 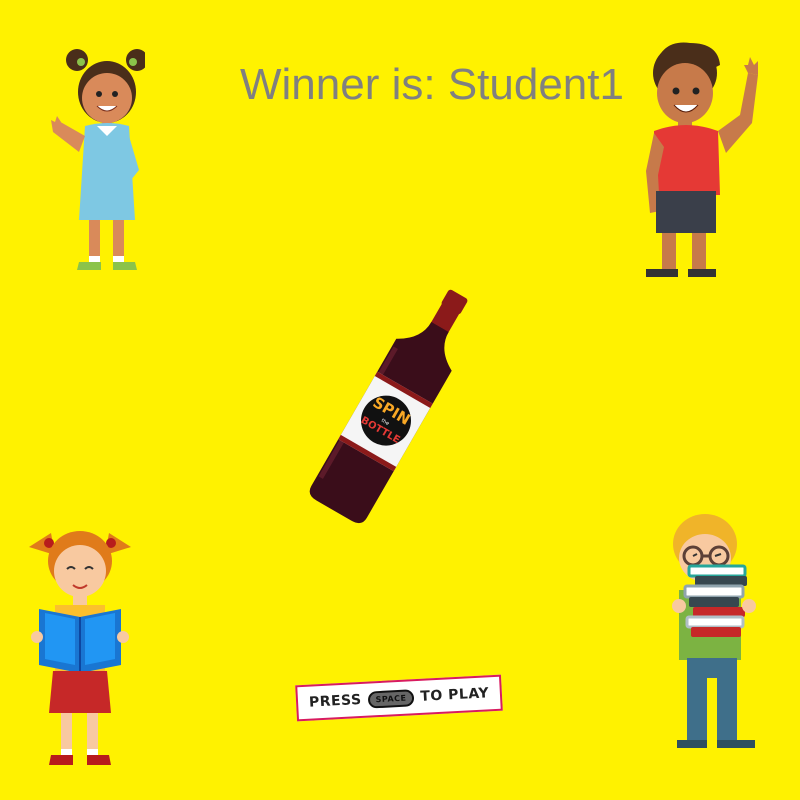 What do you see at coordinates (700, 160) in the screenshot?
I see `waving-boy-icon` at bounding box center [700, 160].